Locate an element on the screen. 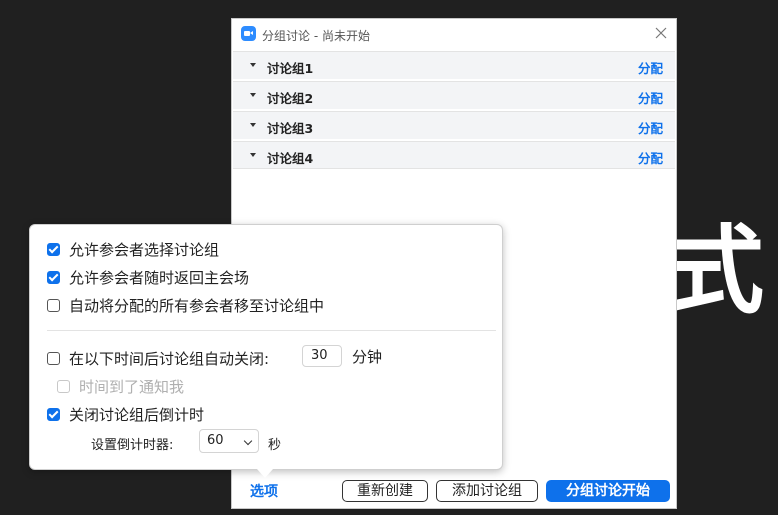 The image size is (778, 515). group-name: 讨论组3 is located at coordinates (290, 128).